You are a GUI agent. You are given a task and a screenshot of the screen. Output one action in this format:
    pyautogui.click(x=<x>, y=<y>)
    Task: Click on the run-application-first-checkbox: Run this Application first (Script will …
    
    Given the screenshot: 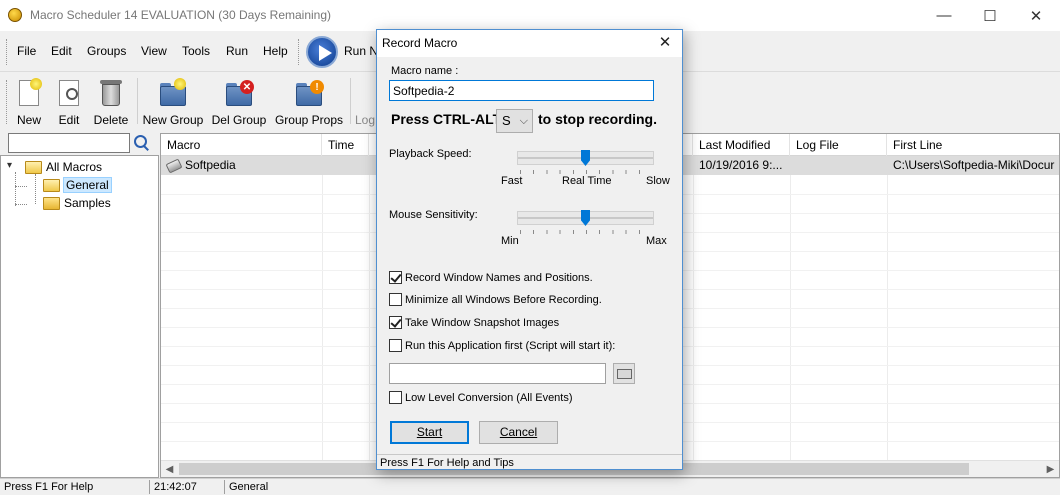 What is the action you would take?
    pyautogui.click(x=502, y=345)
    